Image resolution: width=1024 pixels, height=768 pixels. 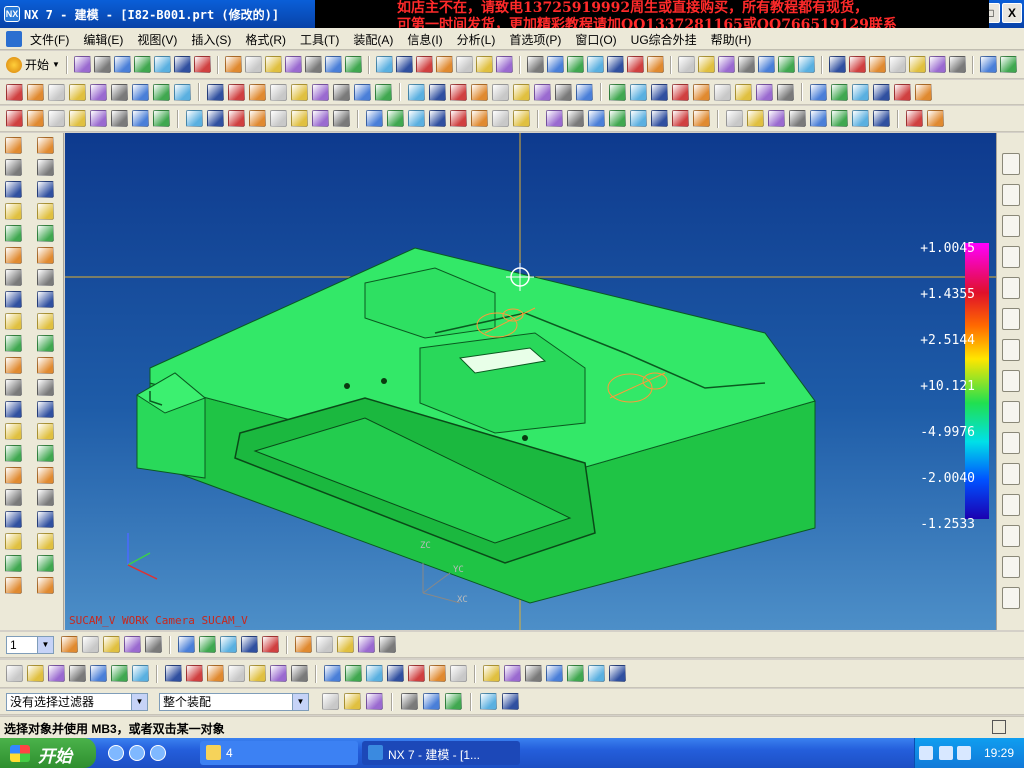 What do you see at coordinates (77, 701) in the screenshot?
I see `type-filter-select: 没有选择过滤器 ▼` at bounding box center [77, 701].